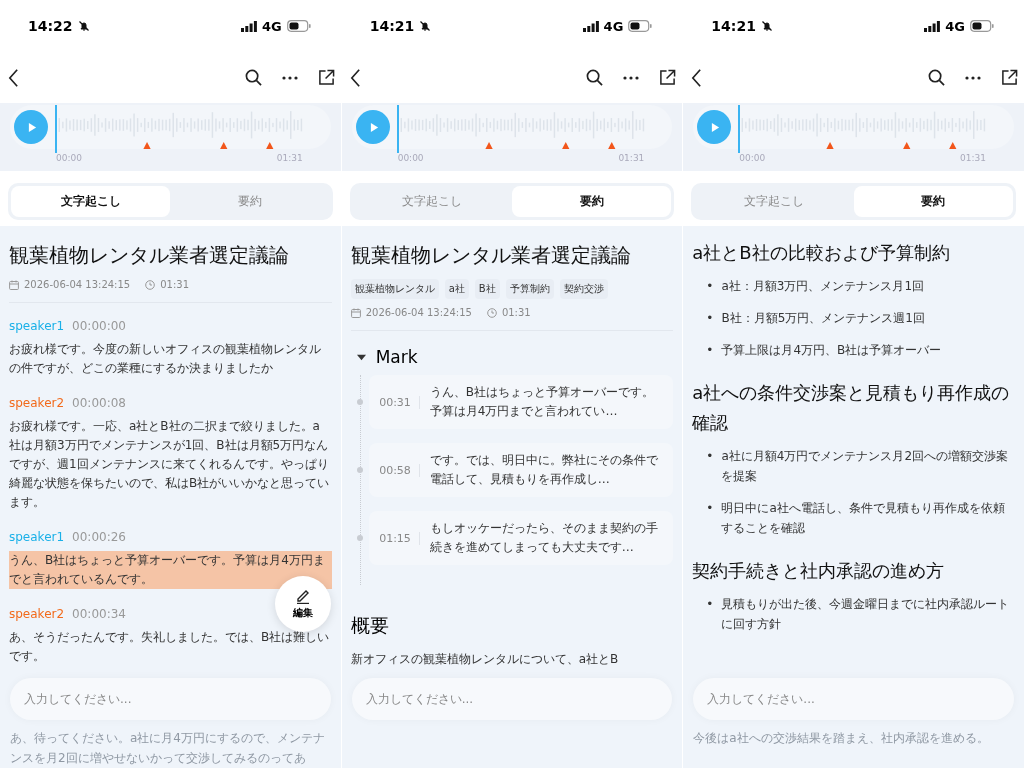  Describe the element at coordinates (456, 289) in the screenshot. I see `tag: a社` at that location.